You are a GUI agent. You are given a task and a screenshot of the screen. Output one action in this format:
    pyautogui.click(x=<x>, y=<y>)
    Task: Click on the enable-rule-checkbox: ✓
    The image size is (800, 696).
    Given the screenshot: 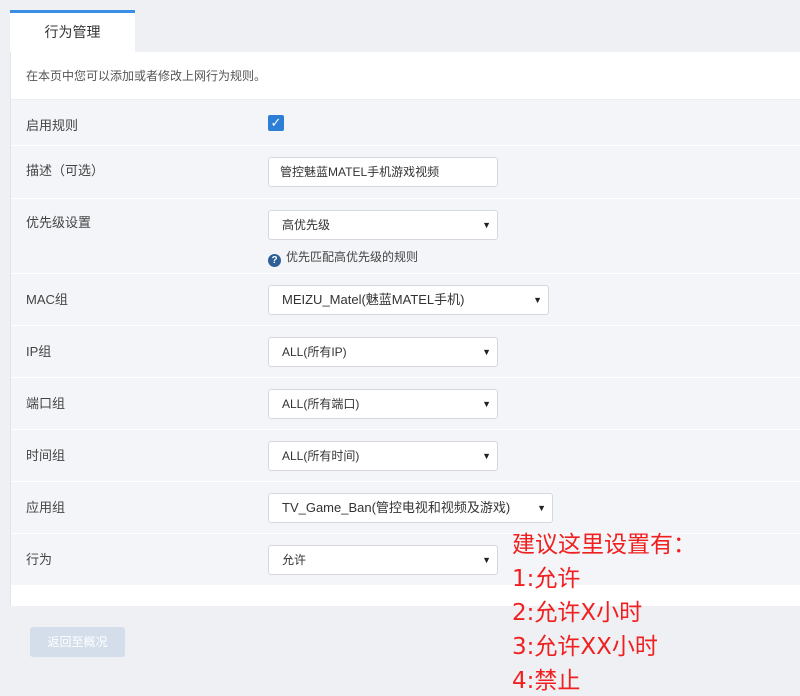 What is the action you would take?
    pyautogui.click(x=276, y=123)
    